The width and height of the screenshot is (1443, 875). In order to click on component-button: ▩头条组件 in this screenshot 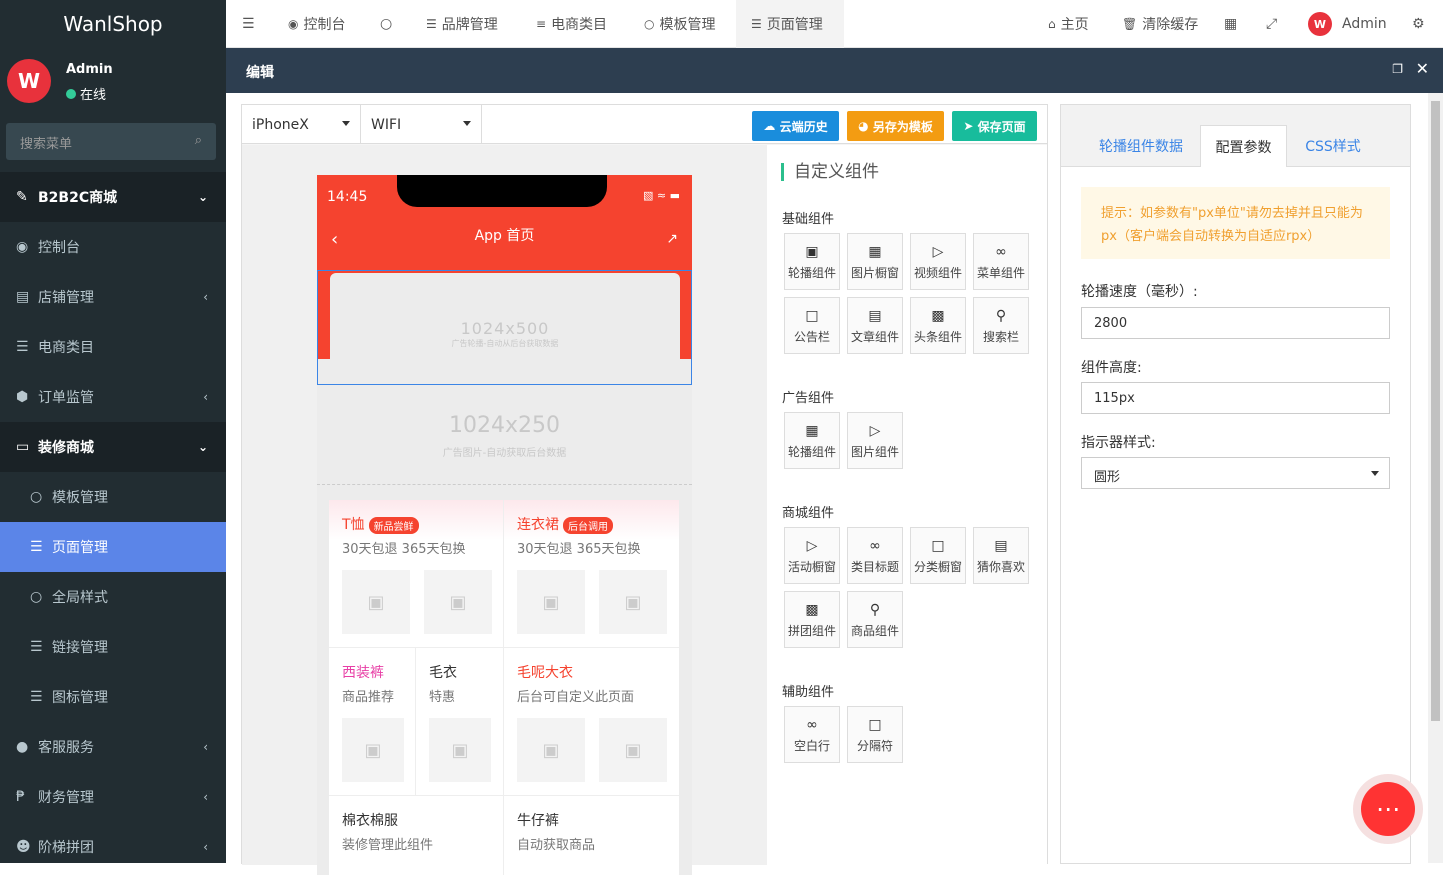, I will do `click(938, 325)`.